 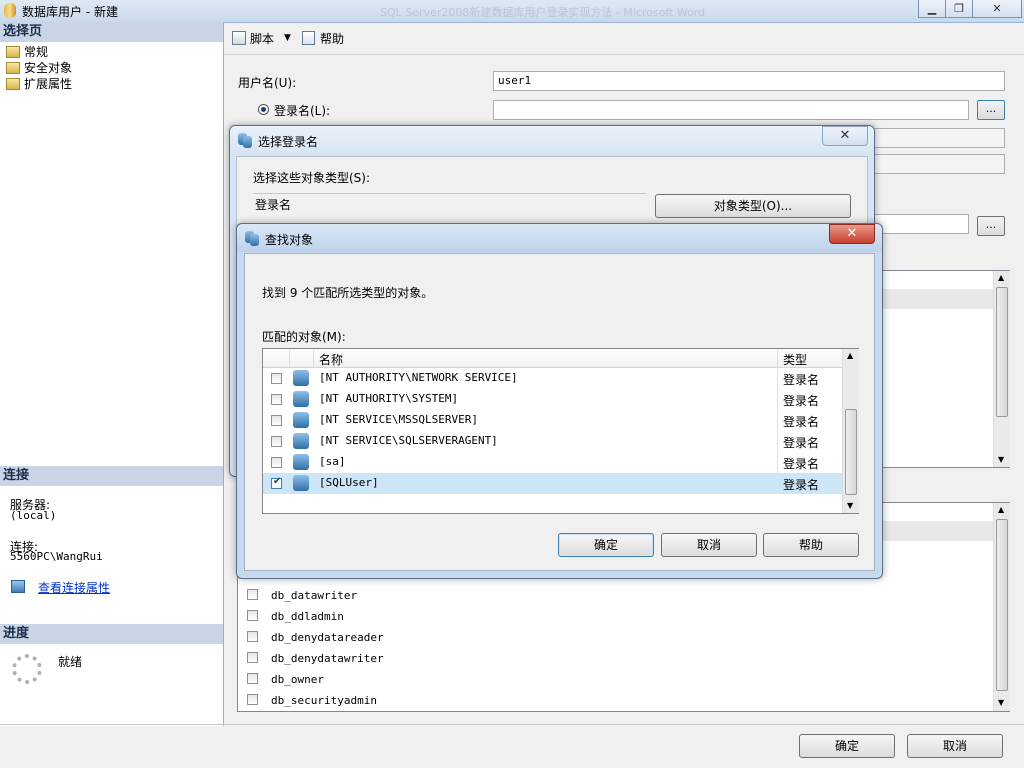 What do you see at coordinates (262, 38) in the screenshot?
I see `script-button: 脚本` at bounding box center [262, 38].